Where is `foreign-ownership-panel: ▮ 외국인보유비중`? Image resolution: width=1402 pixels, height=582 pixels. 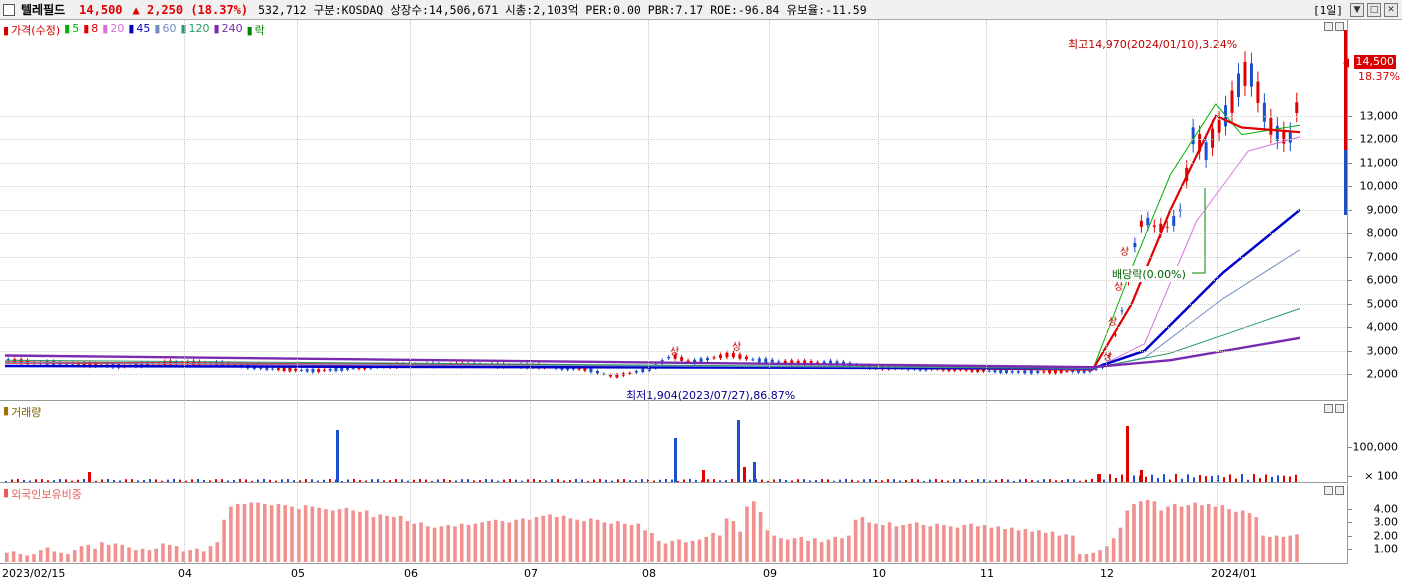 foreign-ownership-panel: ▮ 외국인보유비중 is located at coordinates (673, 524).